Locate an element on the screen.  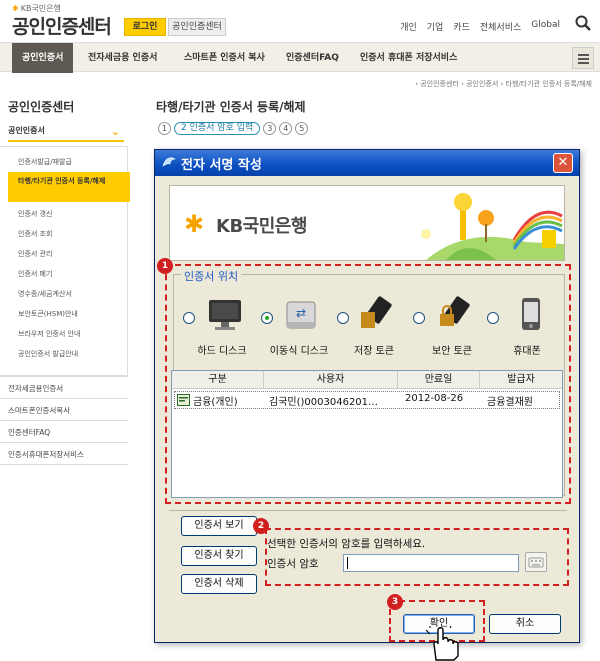
keyboard-icon is located at coordinates (536, 562).